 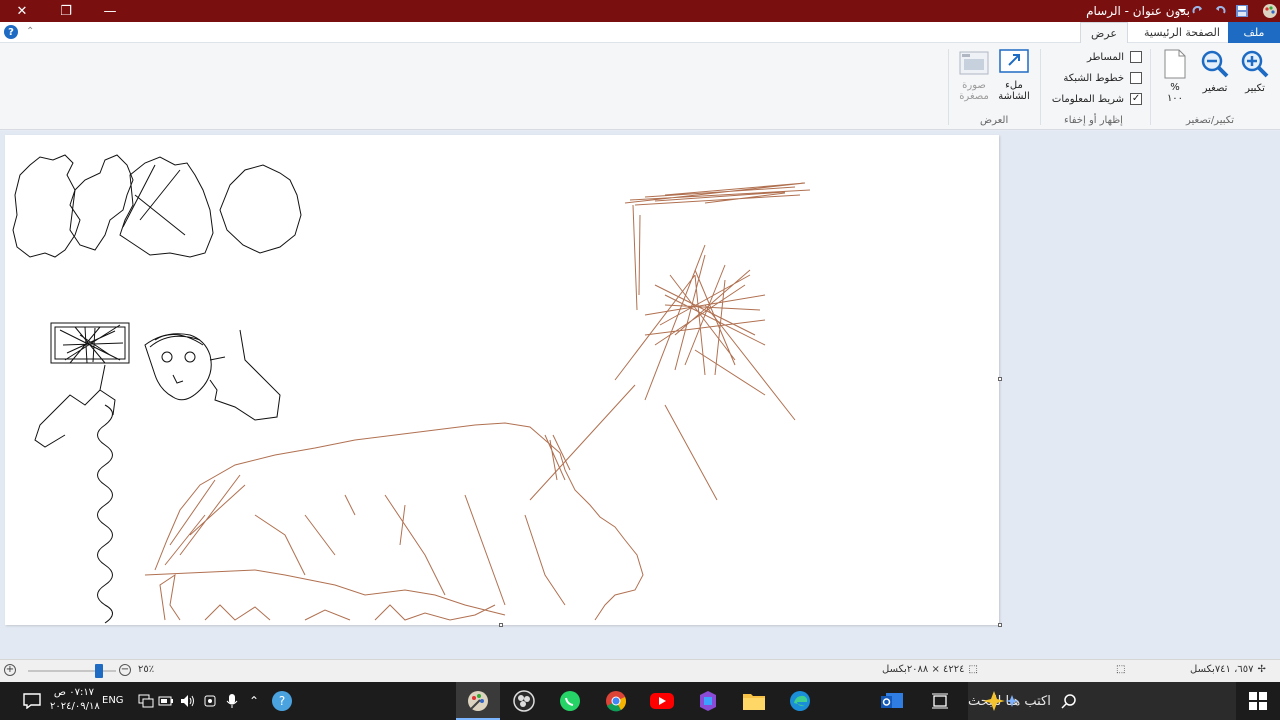 I want to click on gridlines-checkbox: خطوط الشبكة, so click(x=1102, y=78).